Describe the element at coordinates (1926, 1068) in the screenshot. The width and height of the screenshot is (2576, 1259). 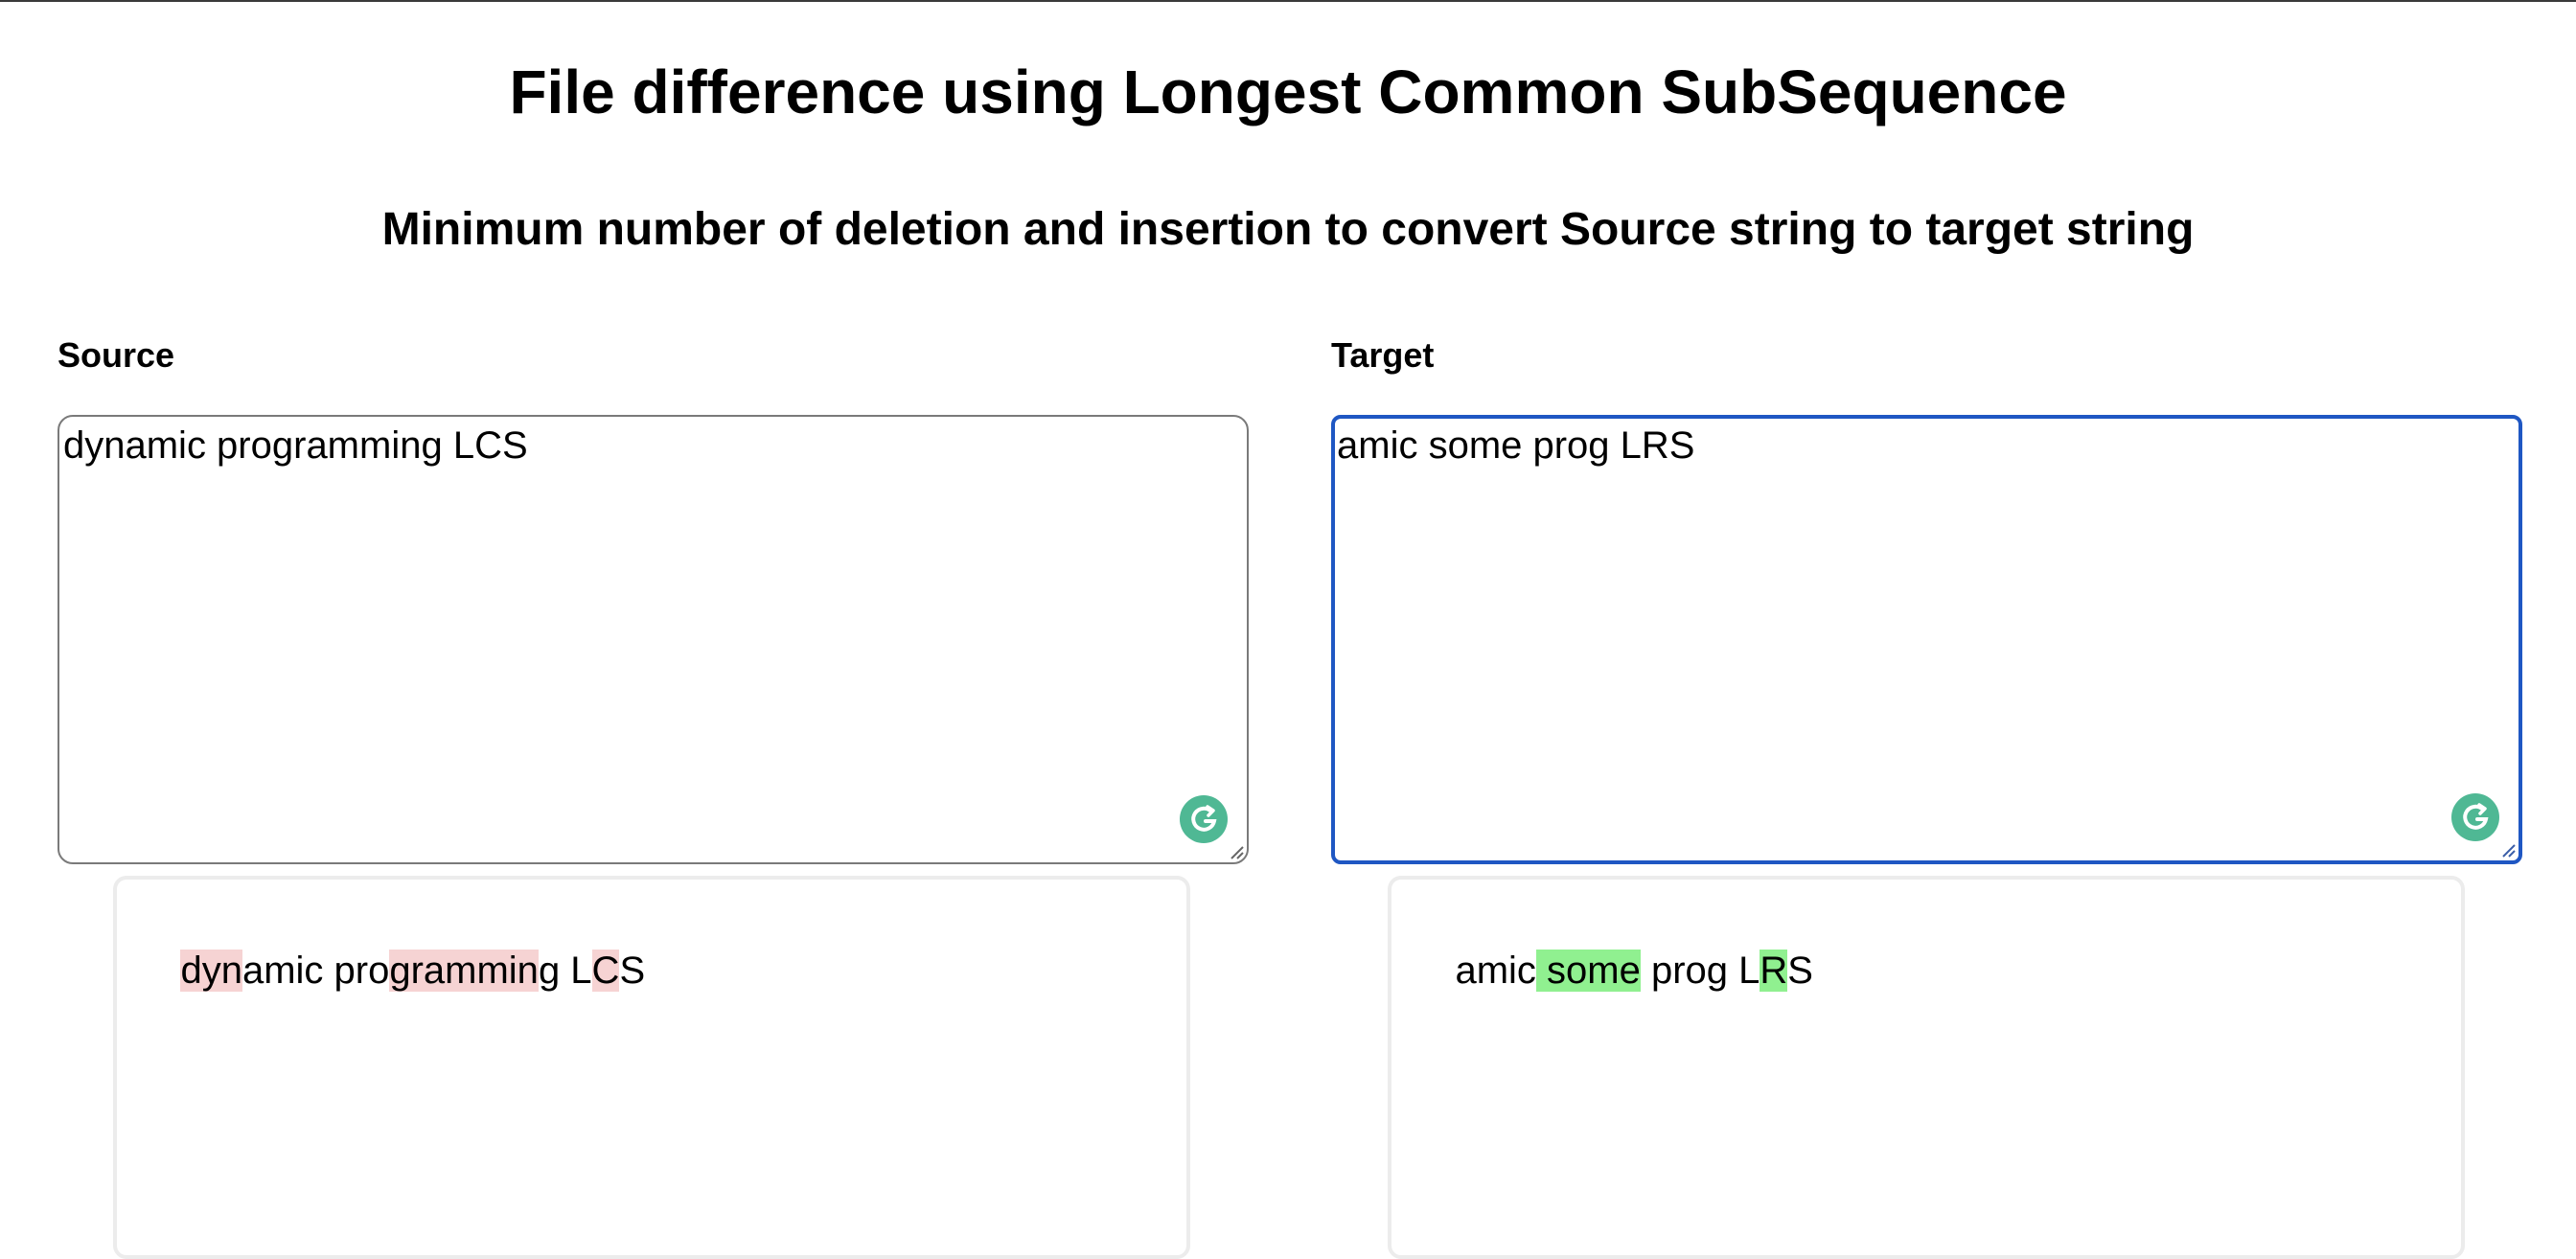
I see `target-diff-panel: amic some prog LRS` at that location.